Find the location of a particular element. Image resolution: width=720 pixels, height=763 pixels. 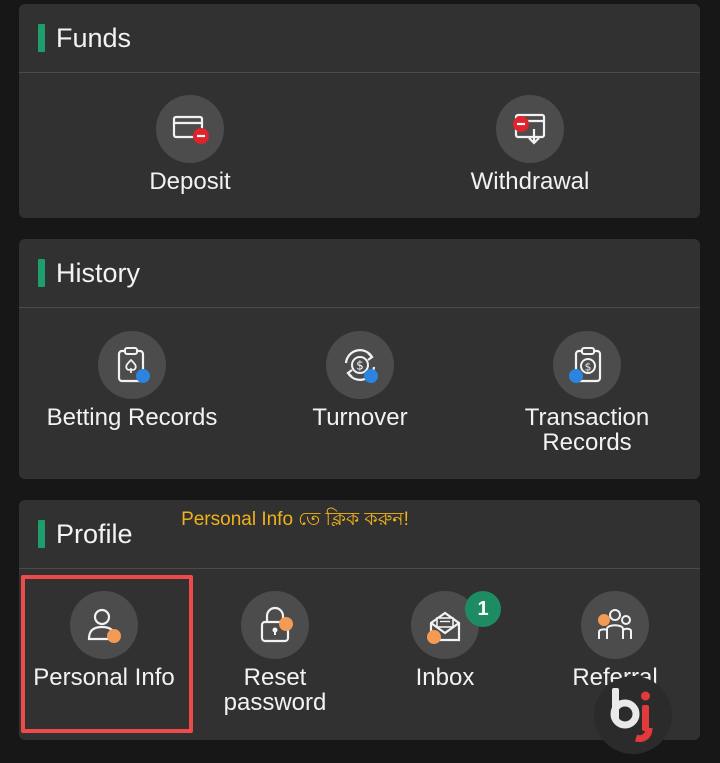

turnover-dollar-icon: $ is located at coordinates (360, 365).